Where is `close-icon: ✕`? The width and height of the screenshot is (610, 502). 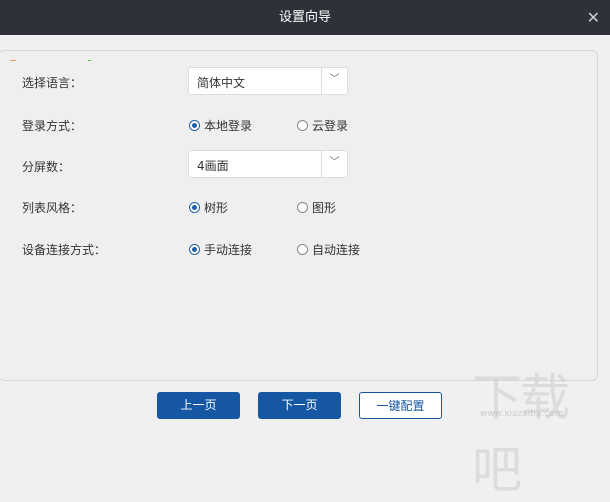
close-icon: ✕ is located at coordinates (593, 17).